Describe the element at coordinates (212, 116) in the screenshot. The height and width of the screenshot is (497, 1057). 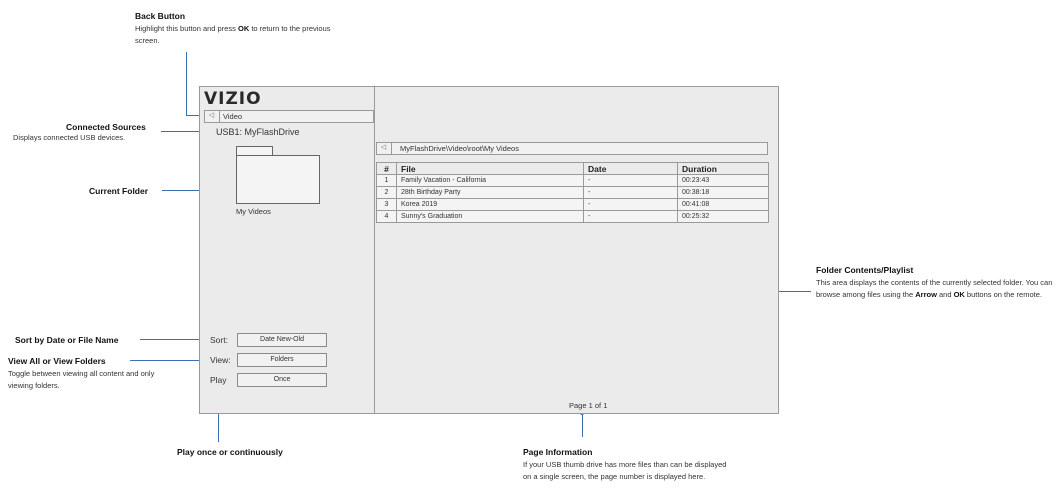
I see `back-arrow-icon: ◁` at that location.